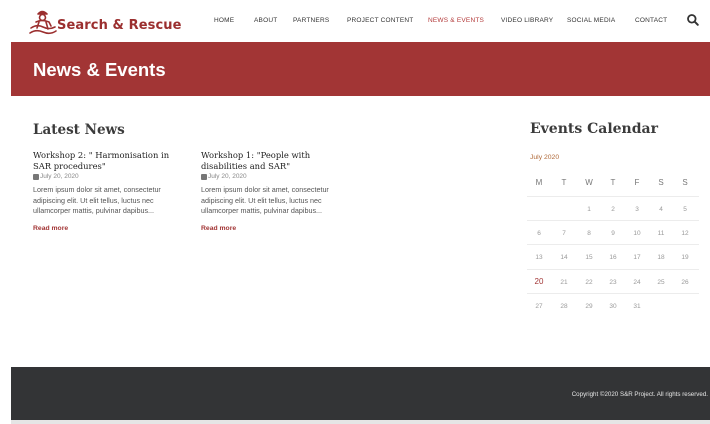 The height and width of the screenshot is (424, 710). I want to click on weekday-label: F, so click(637, 182).